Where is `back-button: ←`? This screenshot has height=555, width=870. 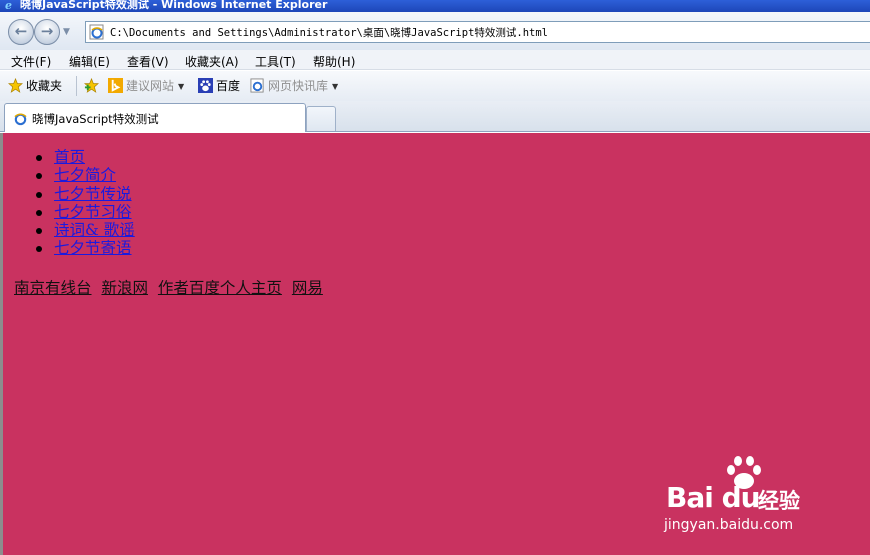 back-button: ← is located at coordinates (21, 32).